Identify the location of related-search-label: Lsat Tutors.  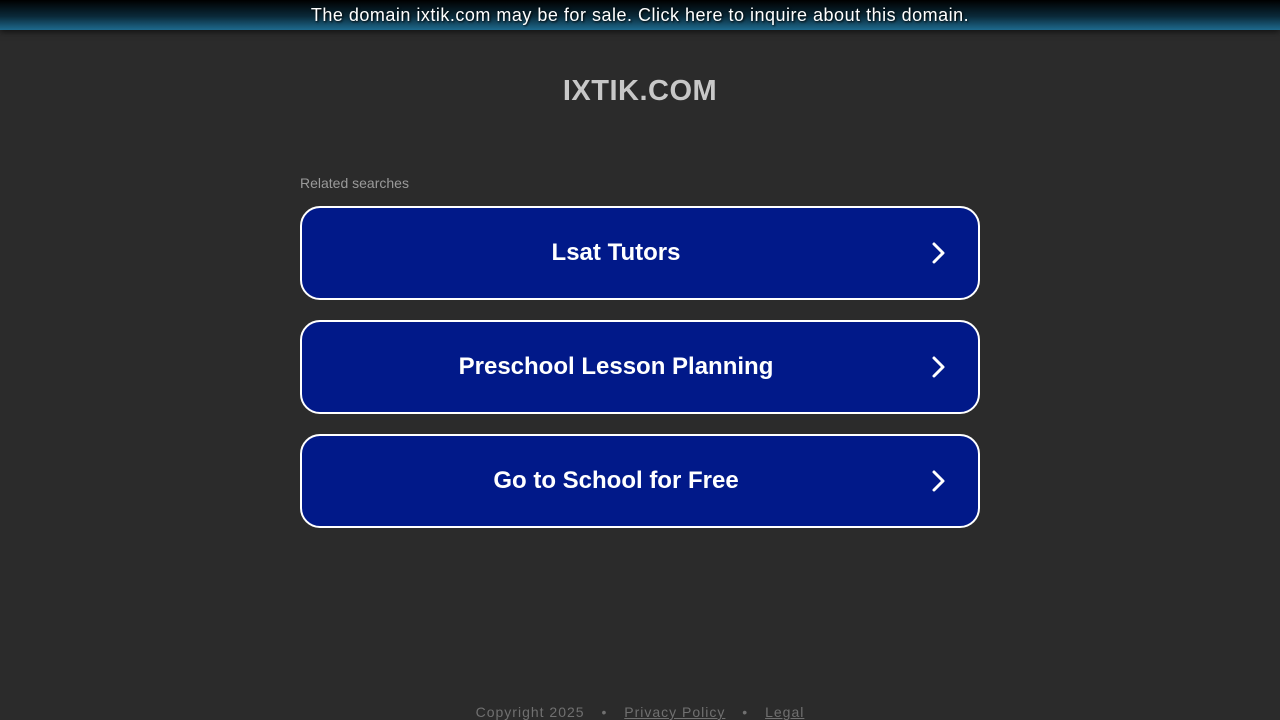
(616, 252).